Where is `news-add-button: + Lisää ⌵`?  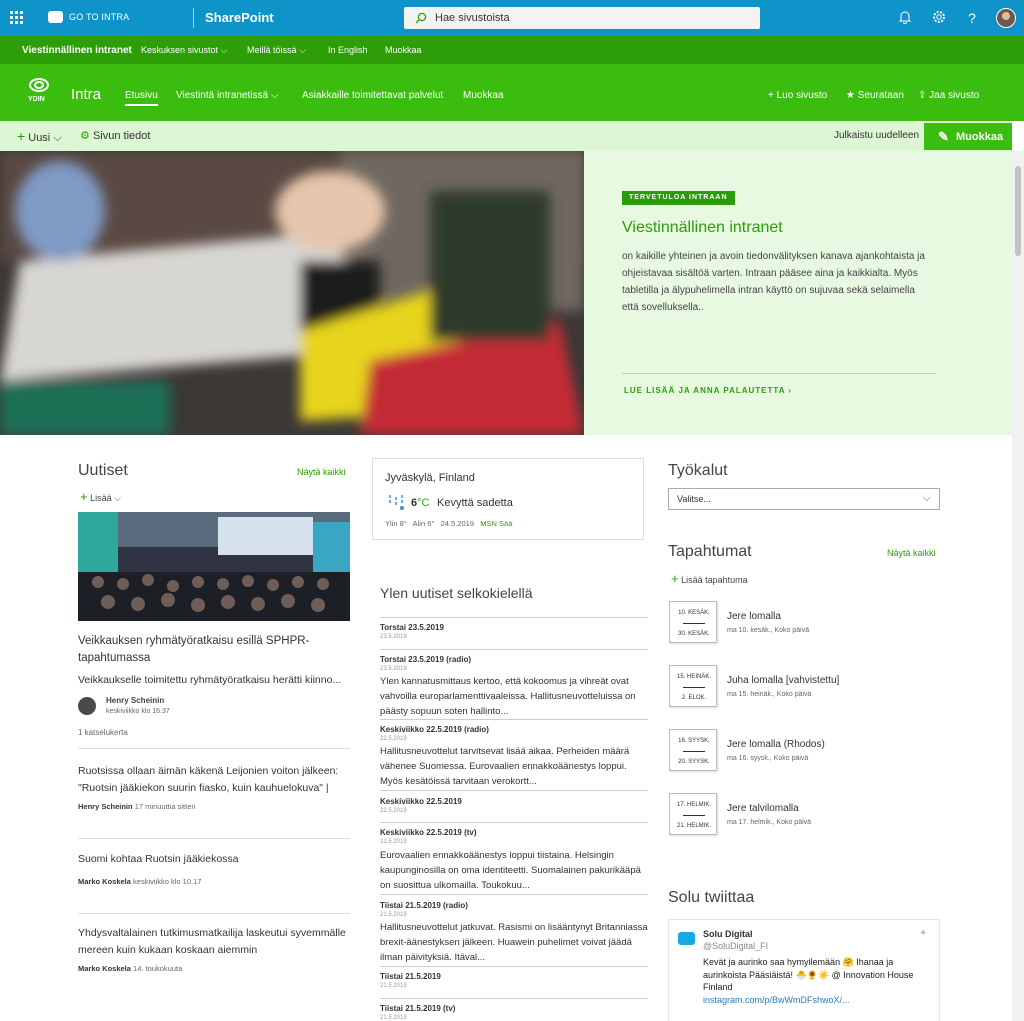 news-add-button: + Lisää ⌵ is located at coordinates (100, 496).